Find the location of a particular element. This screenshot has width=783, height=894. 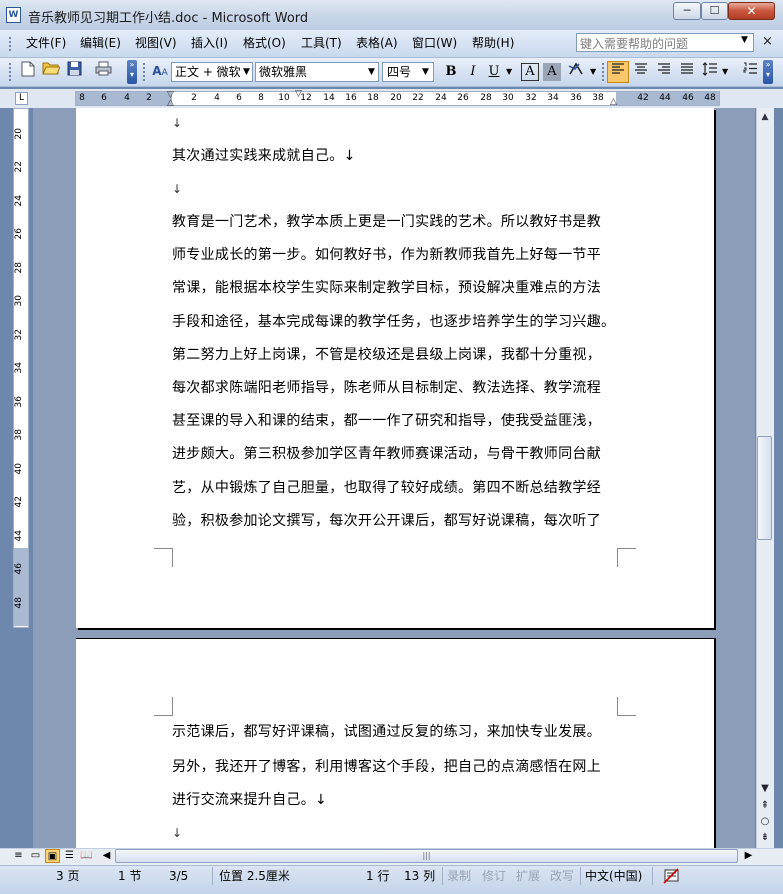

ruler-tick: 22 is located at coordinates (418, 98).